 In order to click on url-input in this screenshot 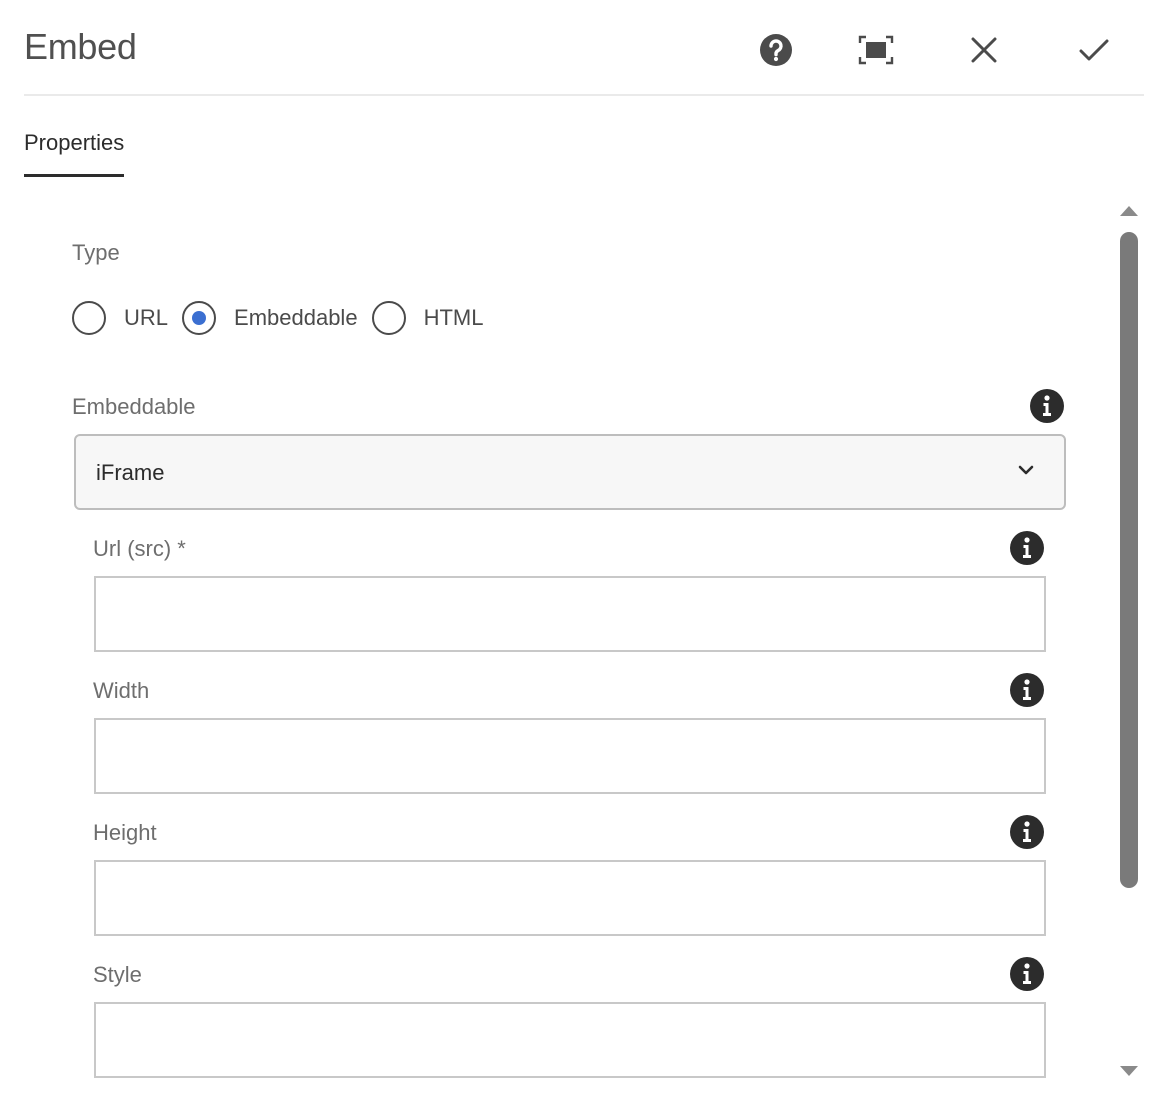, I will do `click(570, 614)`.